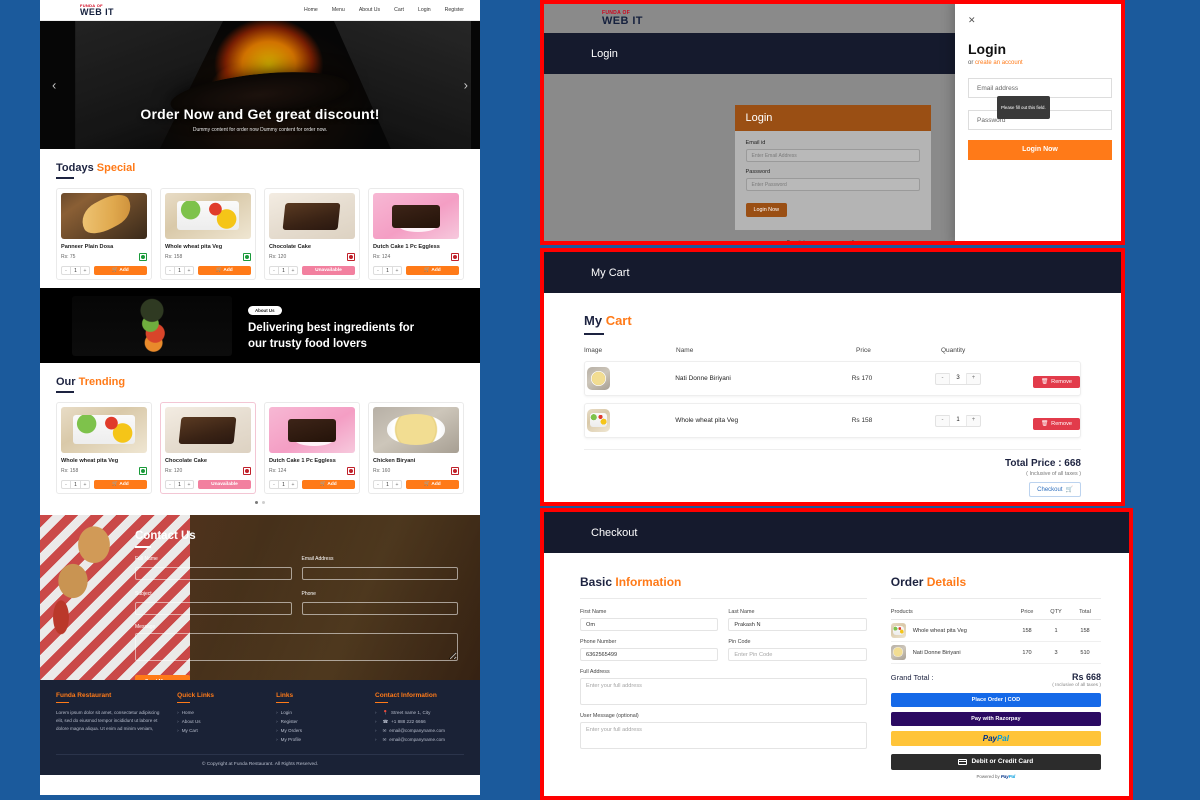 This screenshot has height=800, width=1200. Describe the element at coordinates (649, 654) in the screenshot. I see `phone-number-input: 6362565499` at that location.